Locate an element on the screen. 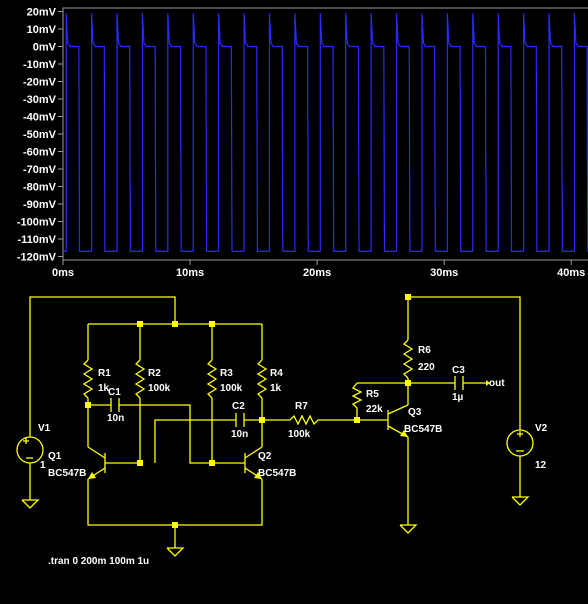 Image resolution: width=588 pixels, height=604 pixels. y-tick-label: -90mV is located at coordinates (40, 205).